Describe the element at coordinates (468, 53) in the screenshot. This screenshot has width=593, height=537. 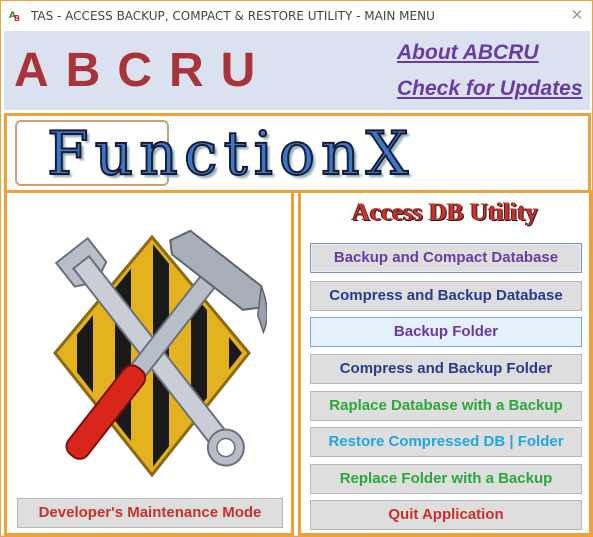
I see `about-link: About ABCRU` at that location.